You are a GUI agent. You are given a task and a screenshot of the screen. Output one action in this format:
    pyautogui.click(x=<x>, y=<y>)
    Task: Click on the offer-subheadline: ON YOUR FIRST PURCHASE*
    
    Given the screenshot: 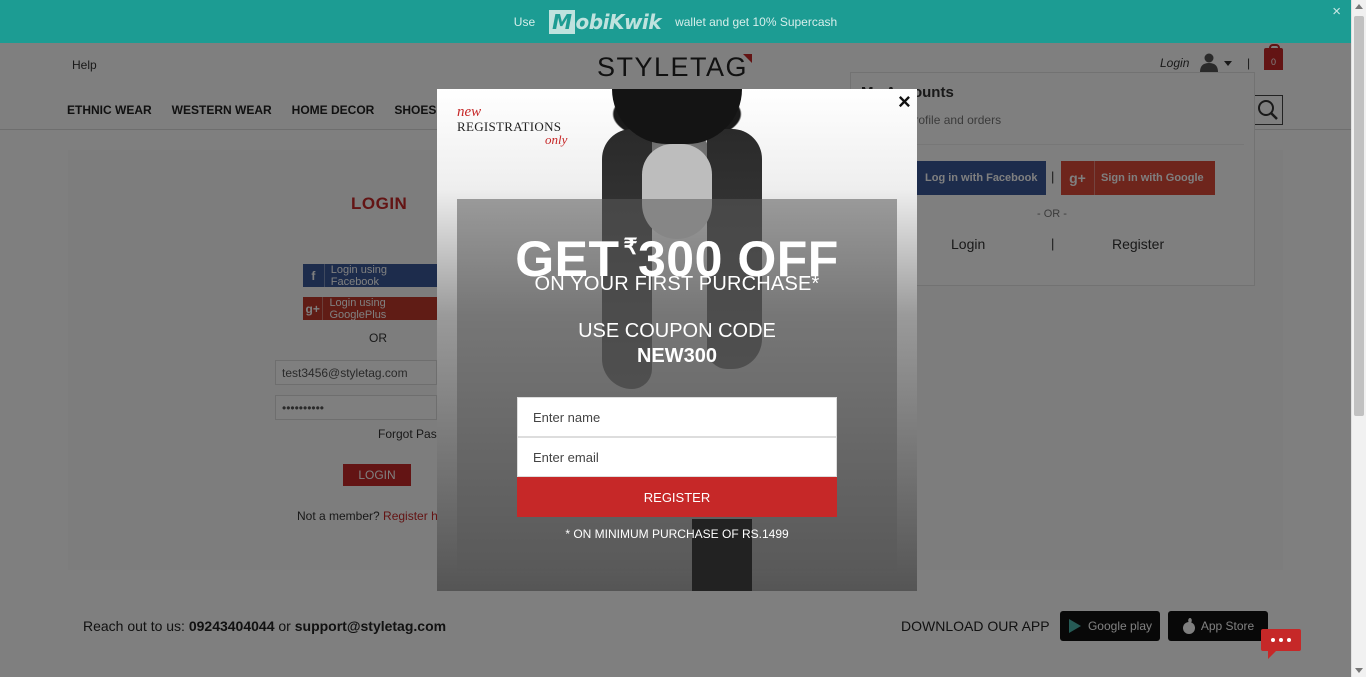 What is the action you would take?
    pyautogui.click(x=677, y=284)
    